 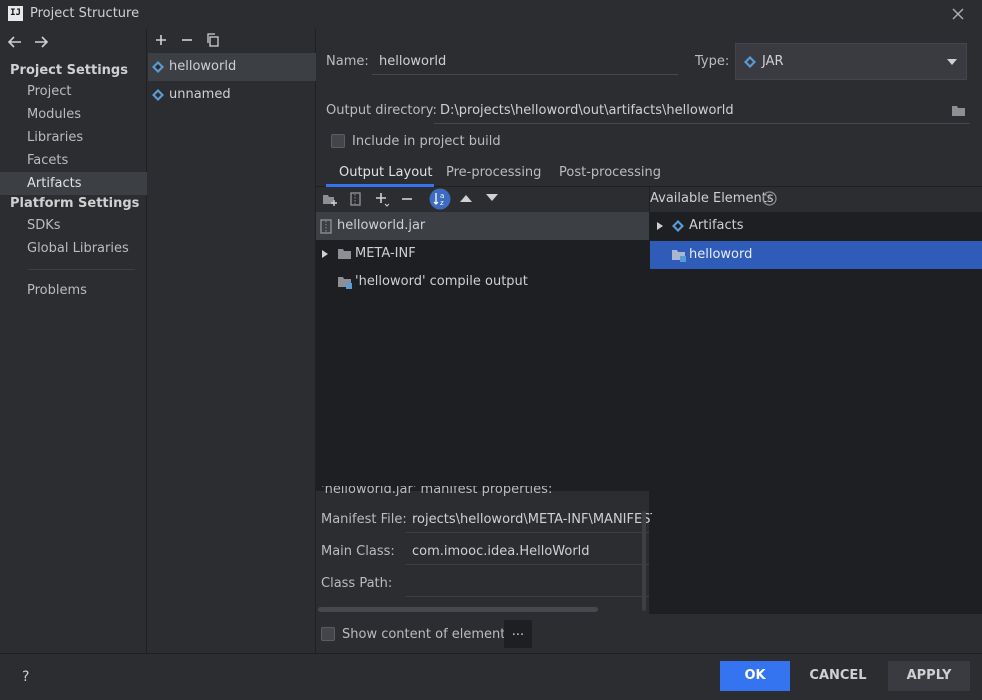 I want to click on cancel-button: CANCEL, so click(x=838, y=676).